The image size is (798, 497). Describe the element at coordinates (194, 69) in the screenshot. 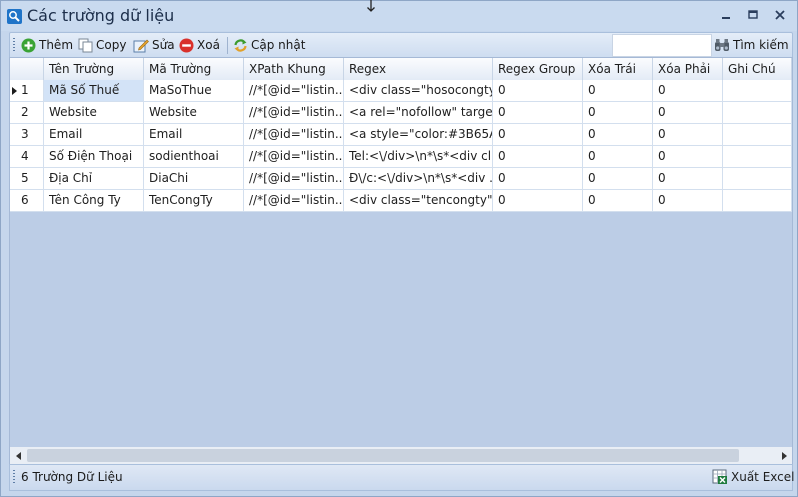

I see `col-ma-truong-header: Mã Trường` at that location.